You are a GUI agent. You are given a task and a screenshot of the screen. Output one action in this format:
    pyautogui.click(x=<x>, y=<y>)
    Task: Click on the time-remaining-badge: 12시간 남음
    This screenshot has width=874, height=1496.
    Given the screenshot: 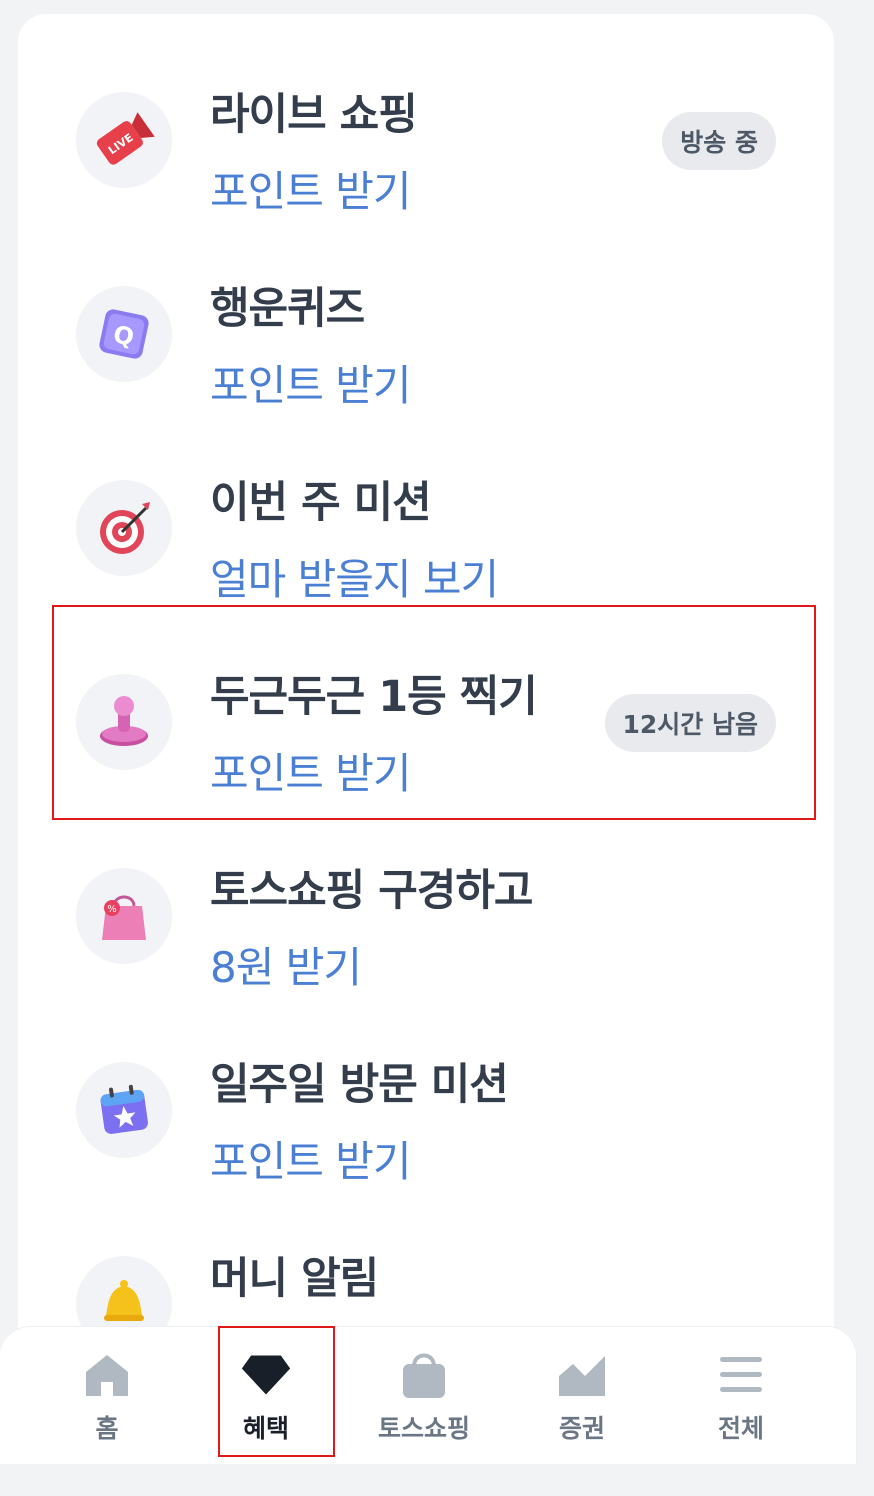 What is the action you would take?
    pyautogui.click(x=690, y=723)
    